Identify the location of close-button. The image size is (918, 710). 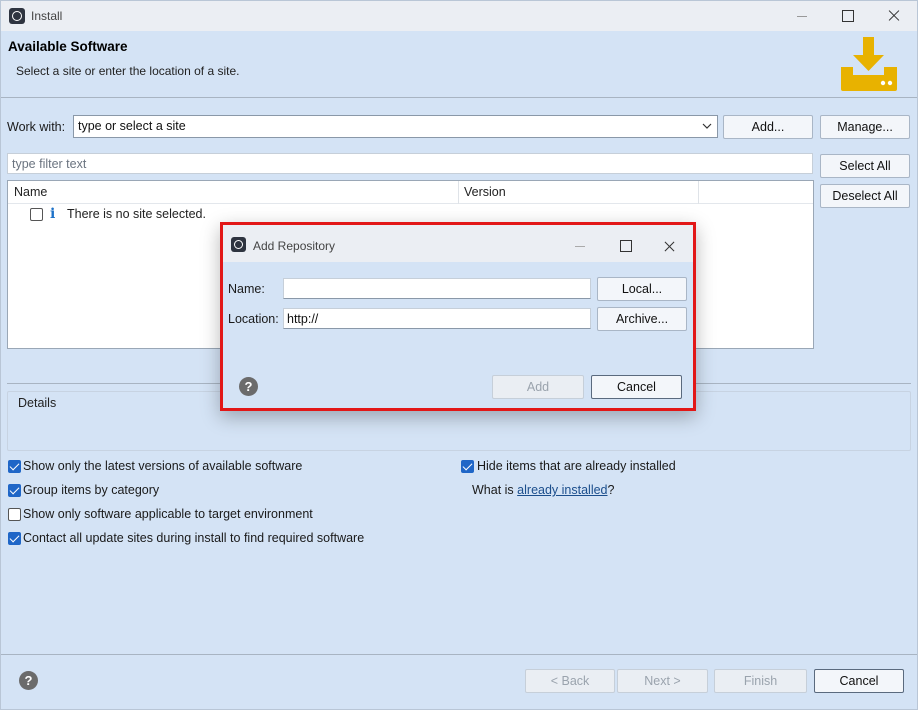
(894, 16).